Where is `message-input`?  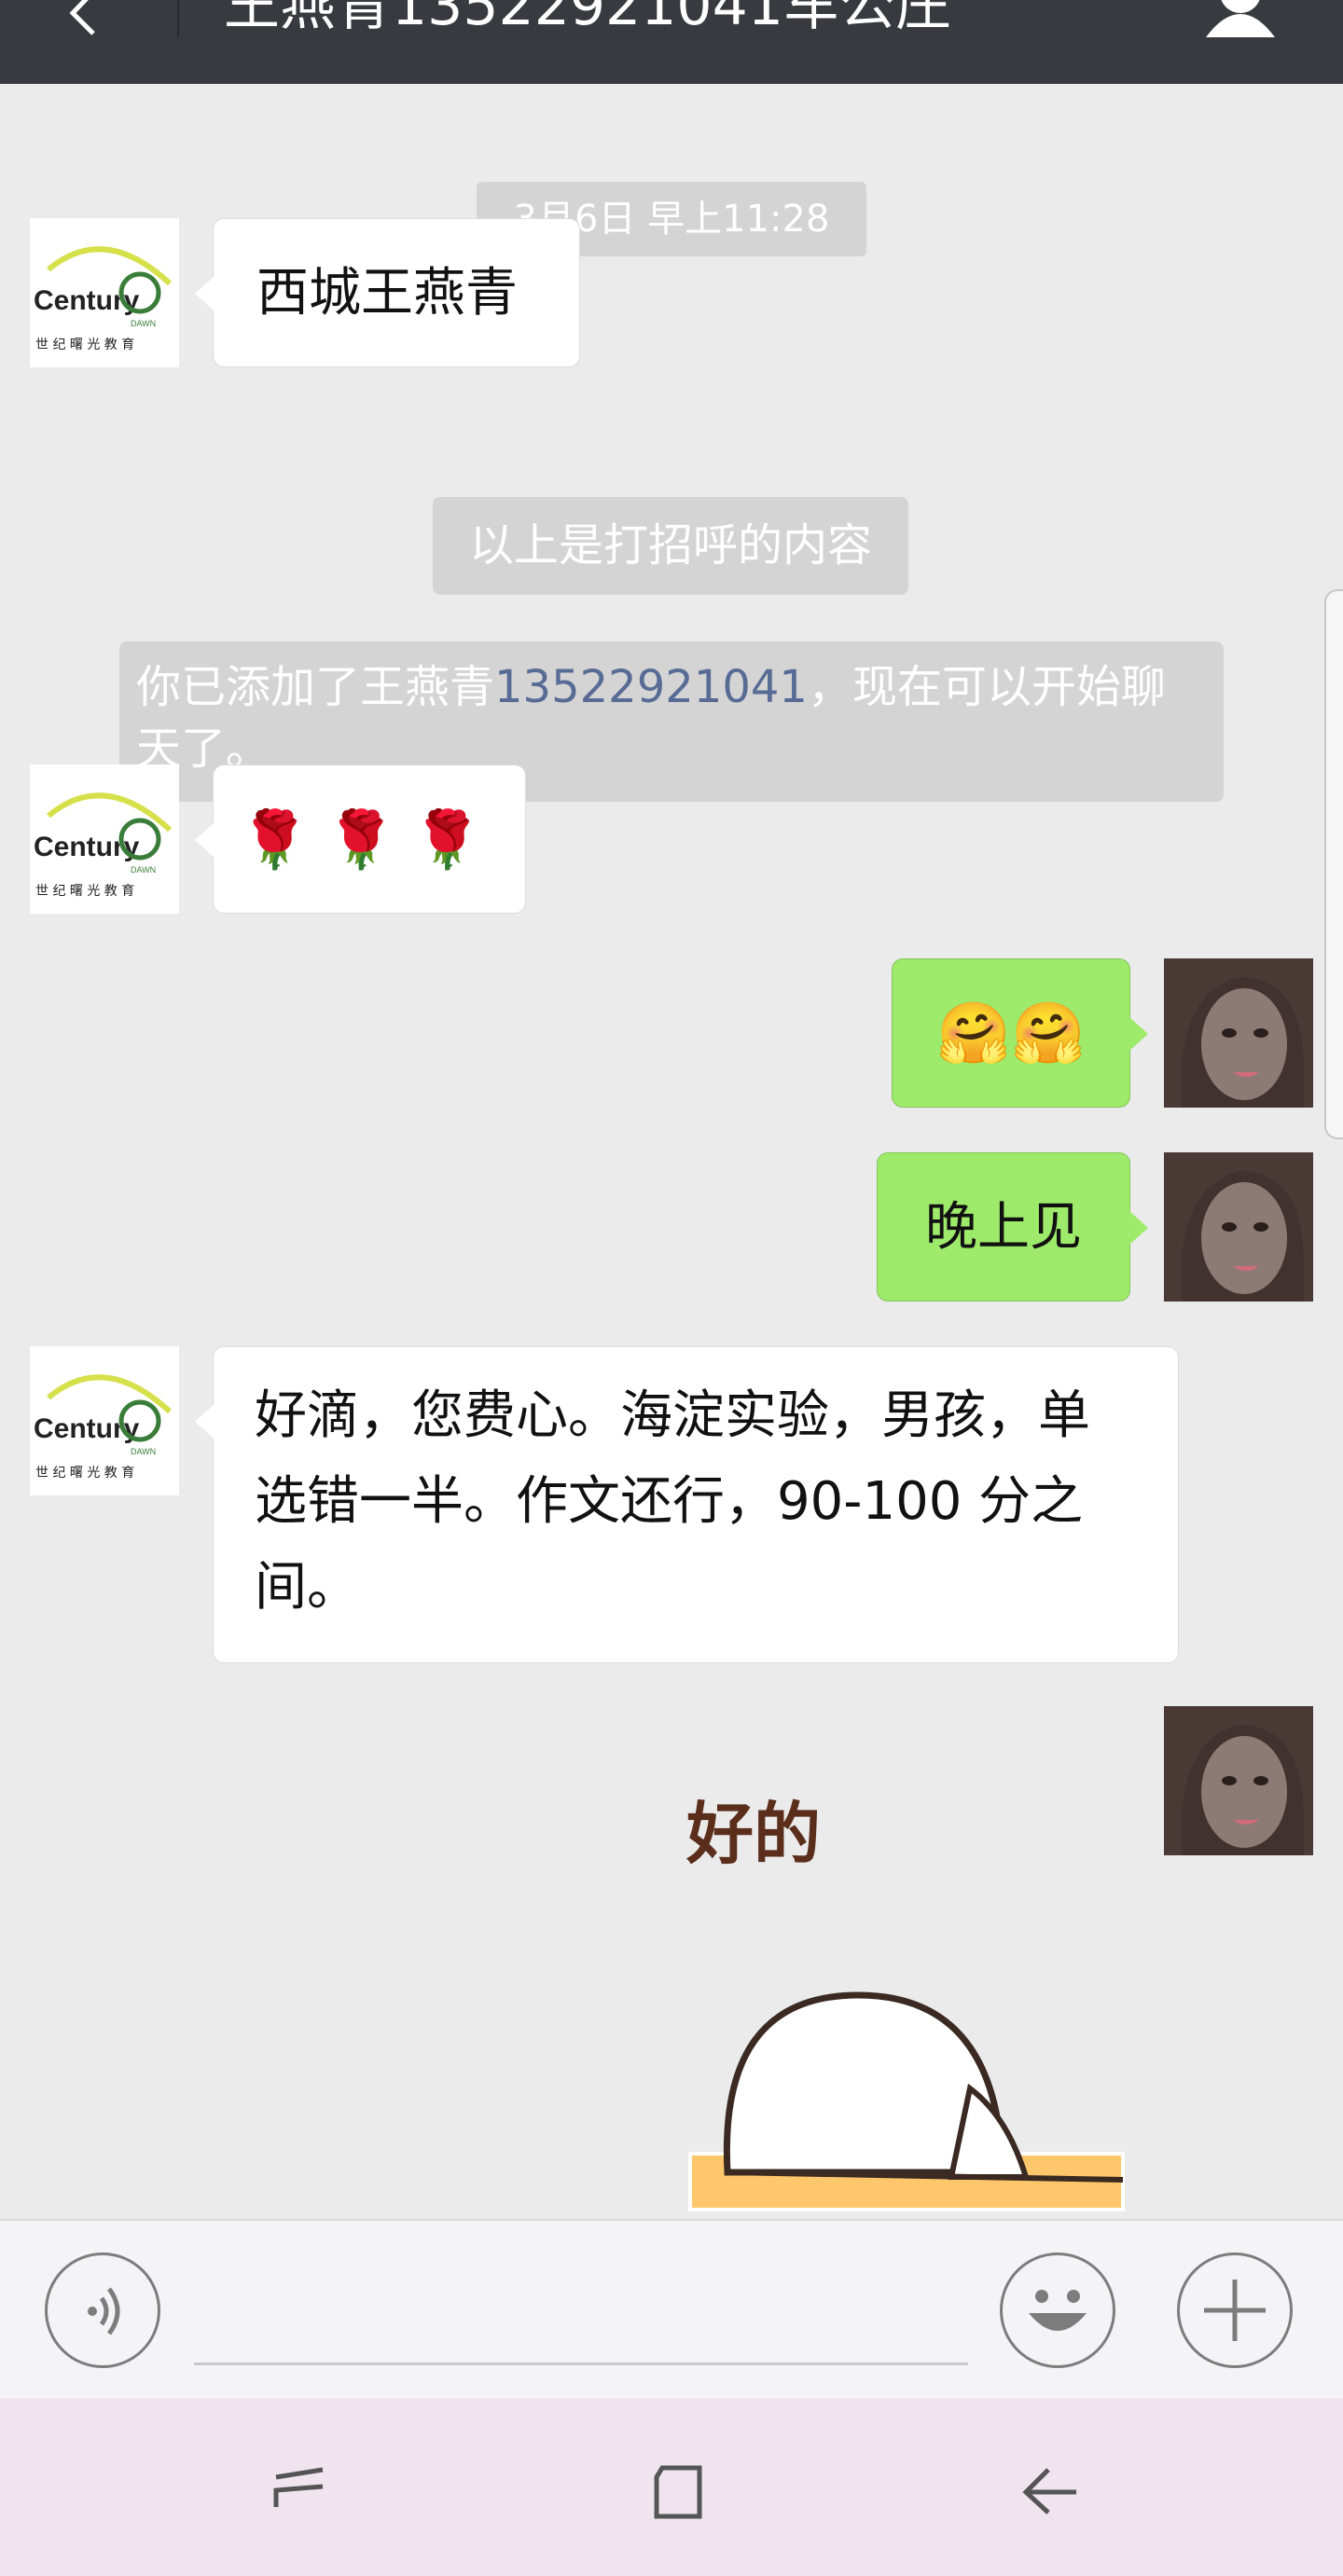
message-input is located at coordinates (583, 2316).